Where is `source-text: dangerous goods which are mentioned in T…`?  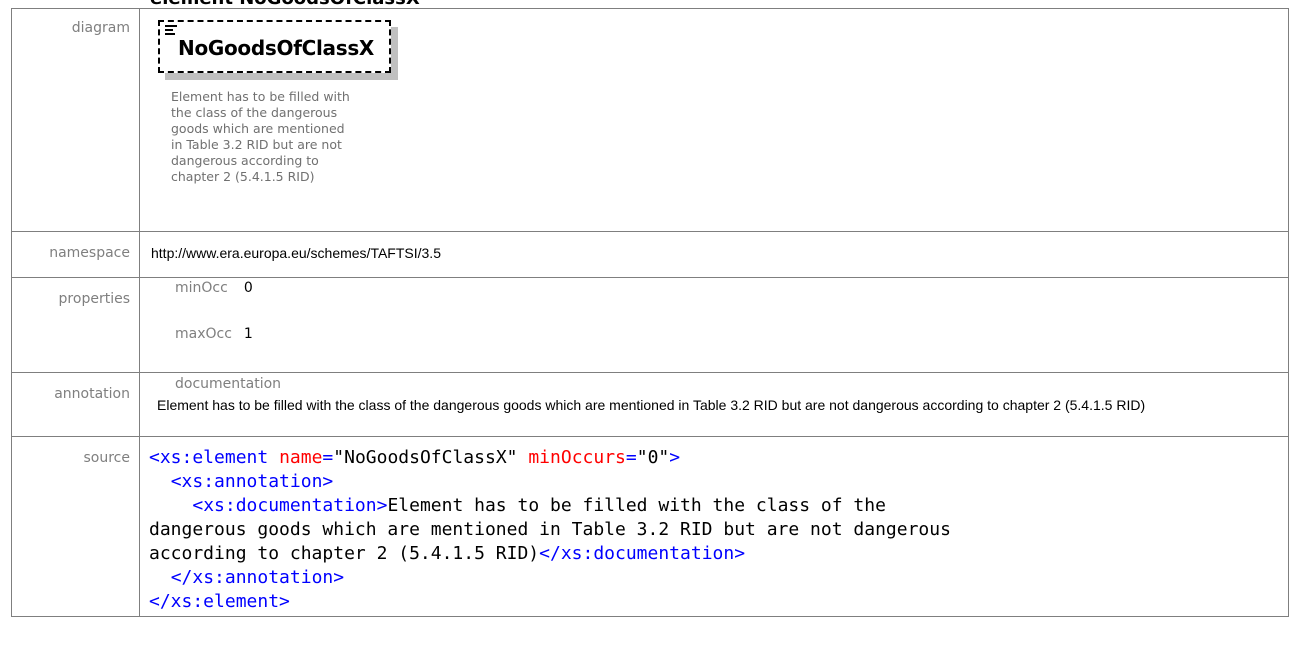
source-text: dangerous goods which are mentioned in T… is located at coordinates (550, 529).